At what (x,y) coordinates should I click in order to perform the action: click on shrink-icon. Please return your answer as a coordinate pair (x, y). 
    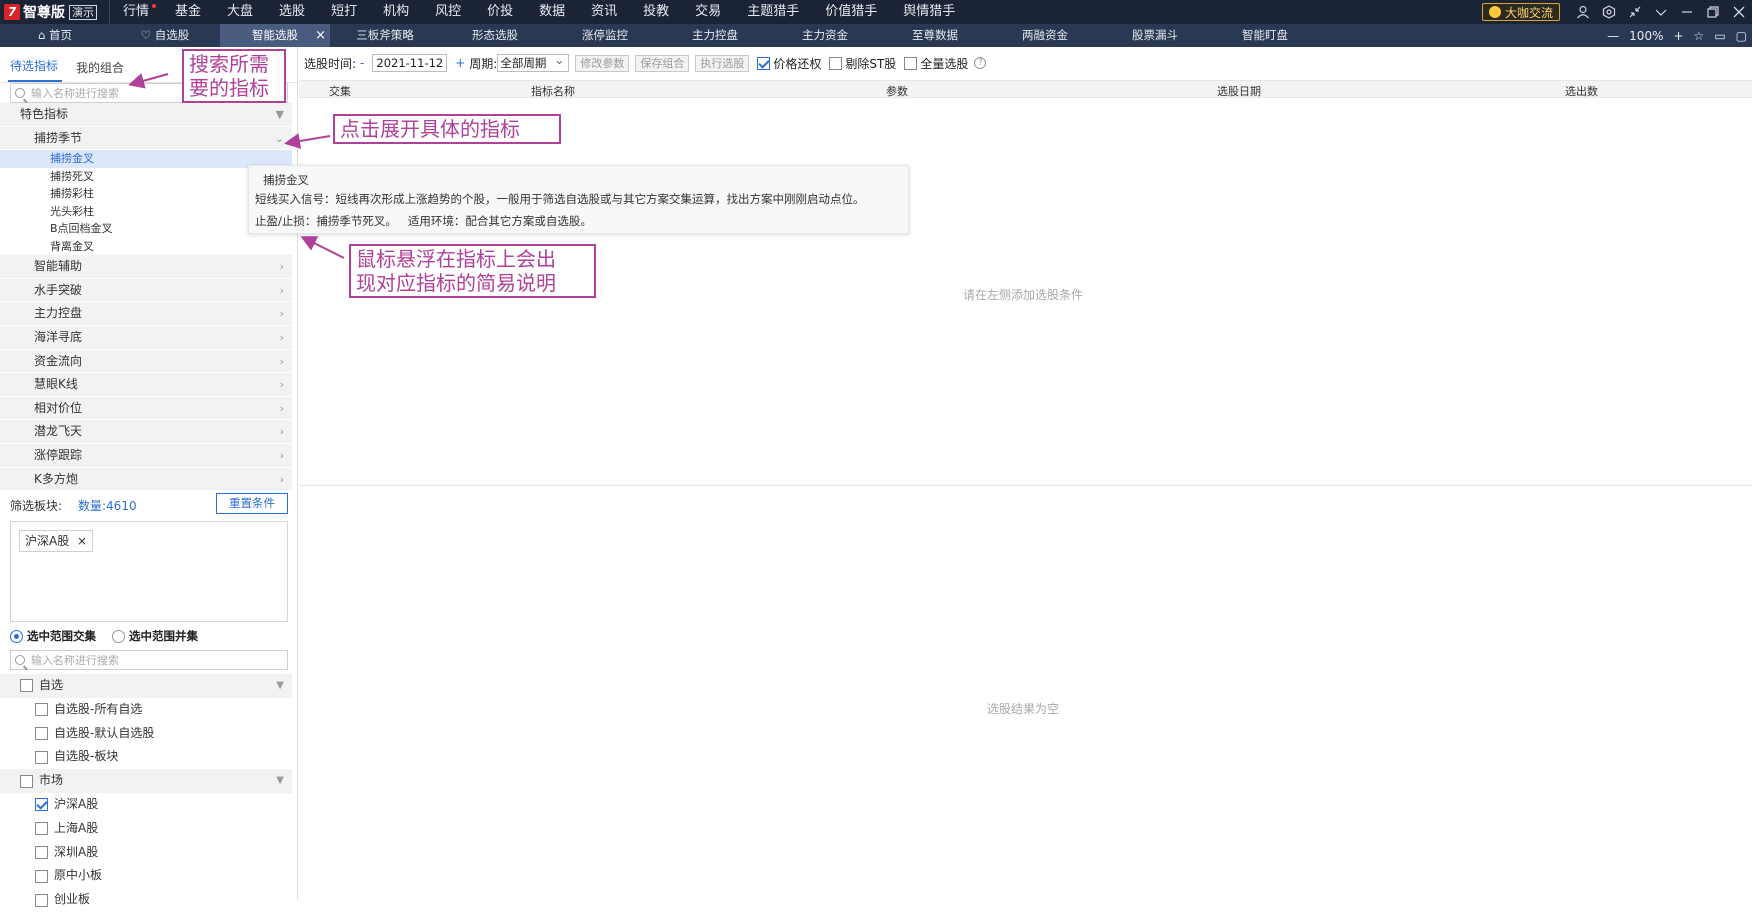
    Looking at the image, I should click on (1635, 12).